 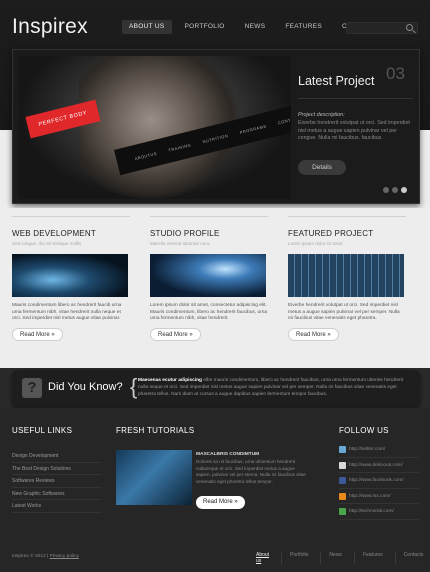 What do you see at coordinates (85, 387) in the screenshot?
I see `did-you-know-title: Did You Know?` at bounding box center [85, 387].